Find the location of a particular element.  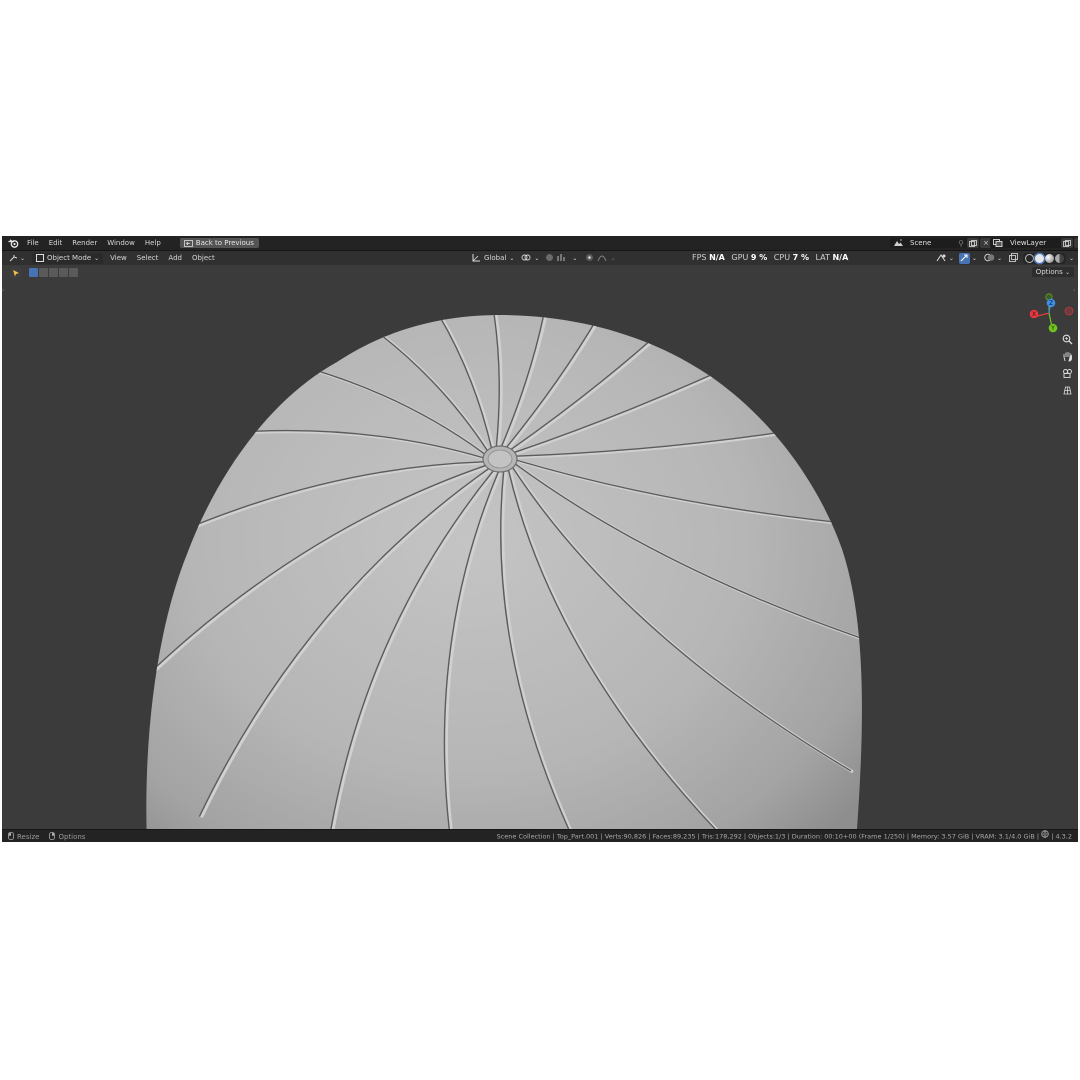

navigation-gizmo: X Z Y is located at coordinates (1049, 314).